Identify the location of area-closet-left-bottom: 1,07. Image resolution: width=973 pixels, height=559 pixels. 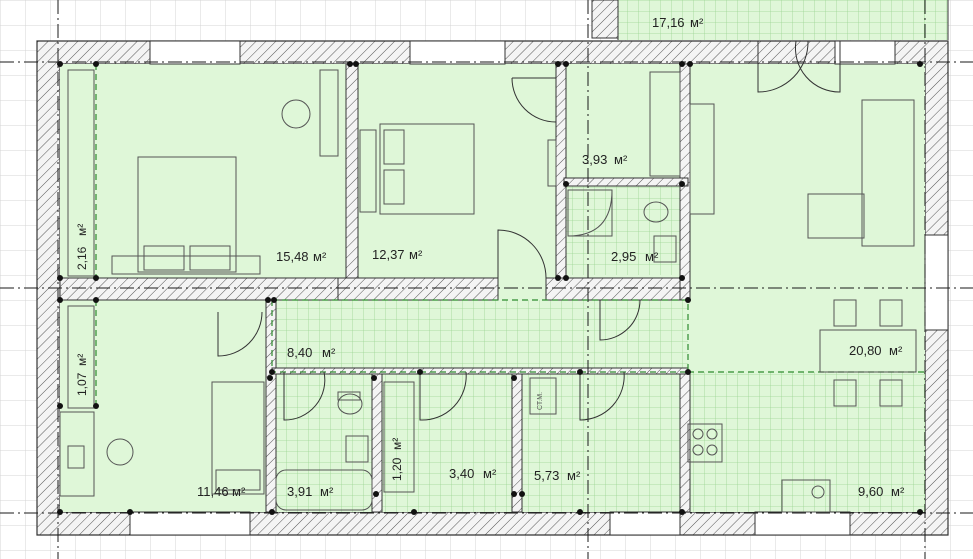
(82, 384).